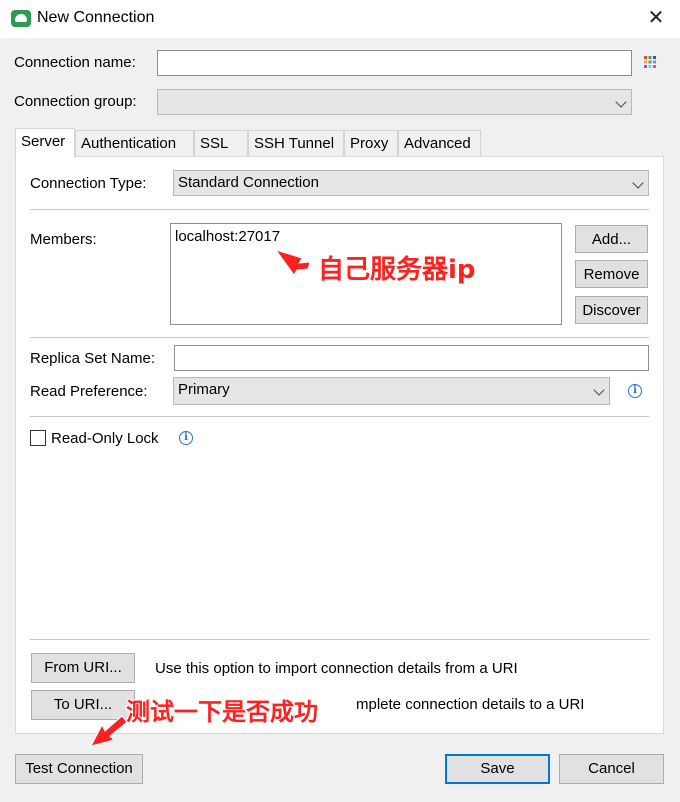 The height and width of the screenshot is (802, 680). What do you see at coordinates (296, 143) in the screenshot?
I see `tab-ssh-tunnel: SSH Tunnel` at bounding box center [296, 143].